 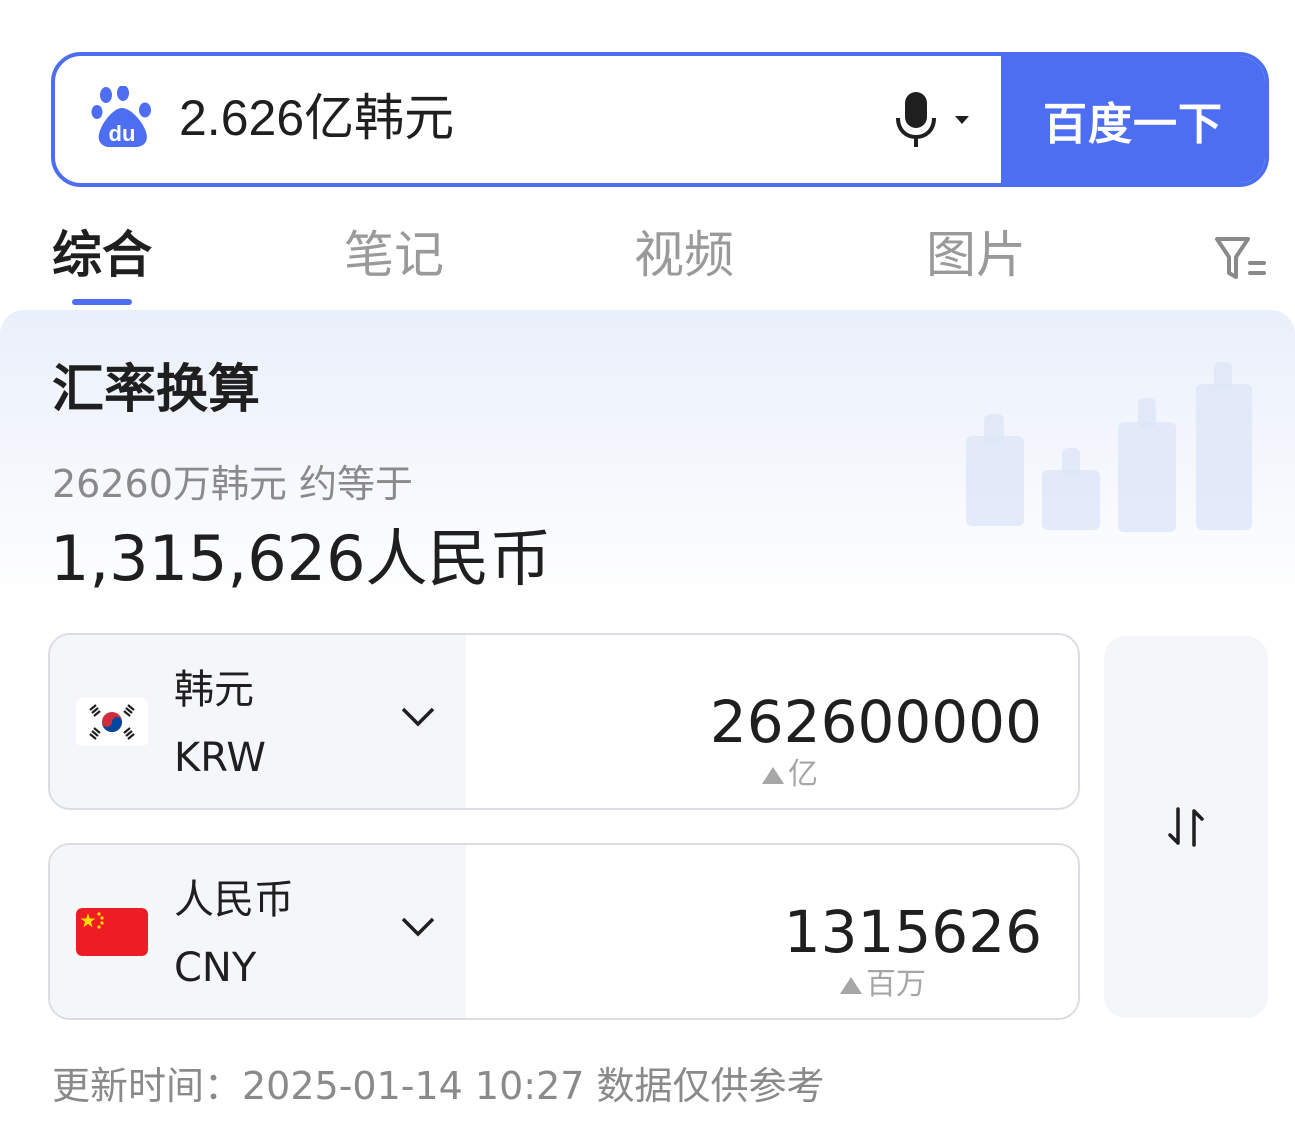 What do you see at coordinates (876, 722) in the screenshot?
I see `from-amount-value: 262600000` at bounding box center [876, 722].